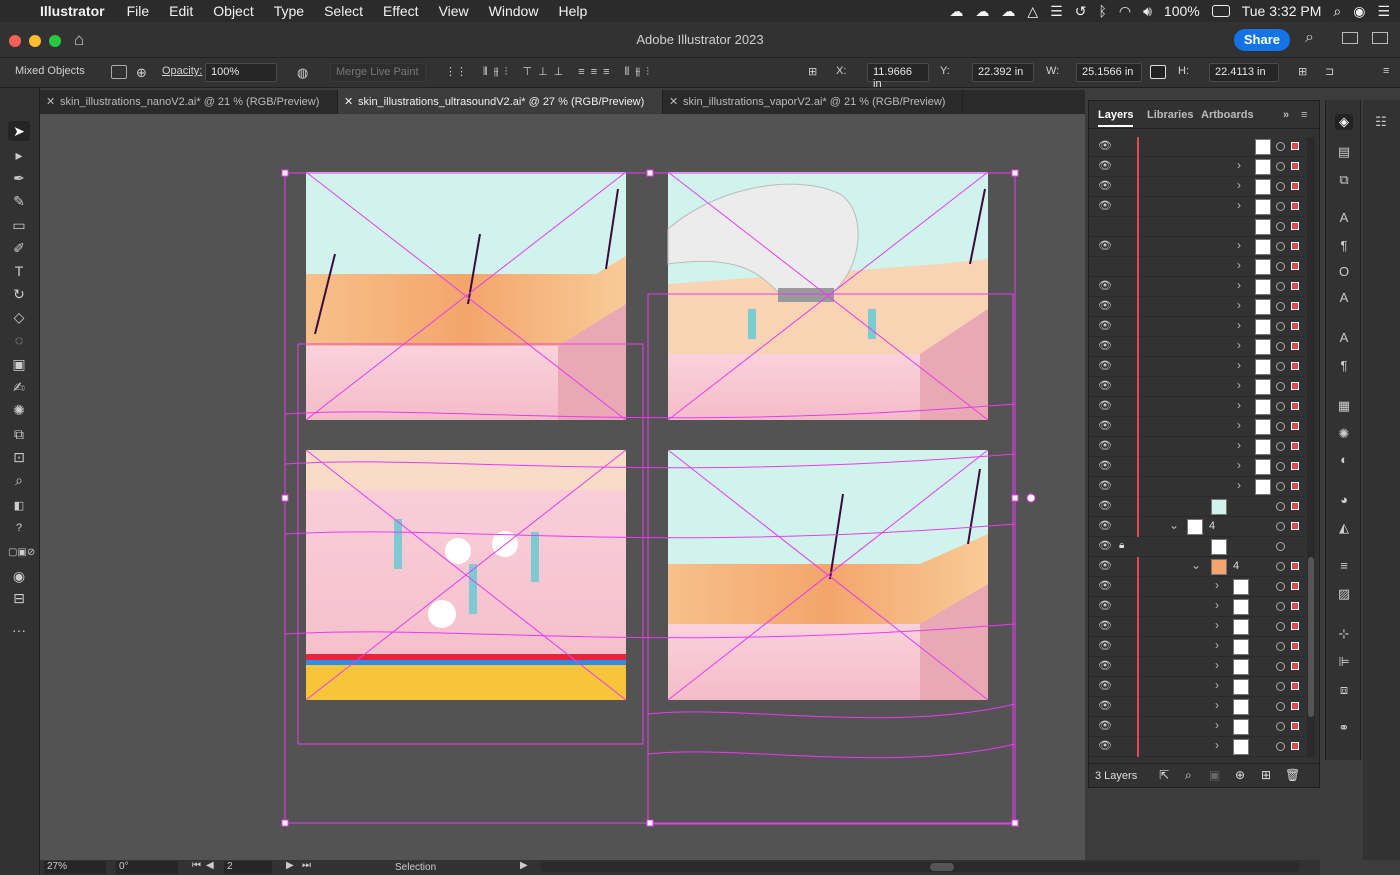 The height and width of the screenshot is (875, 1400). What do you see at coordinates (1311, 447) in the screenshot?
I see `layers-scrollbar` at bounding box center [1311, 447].